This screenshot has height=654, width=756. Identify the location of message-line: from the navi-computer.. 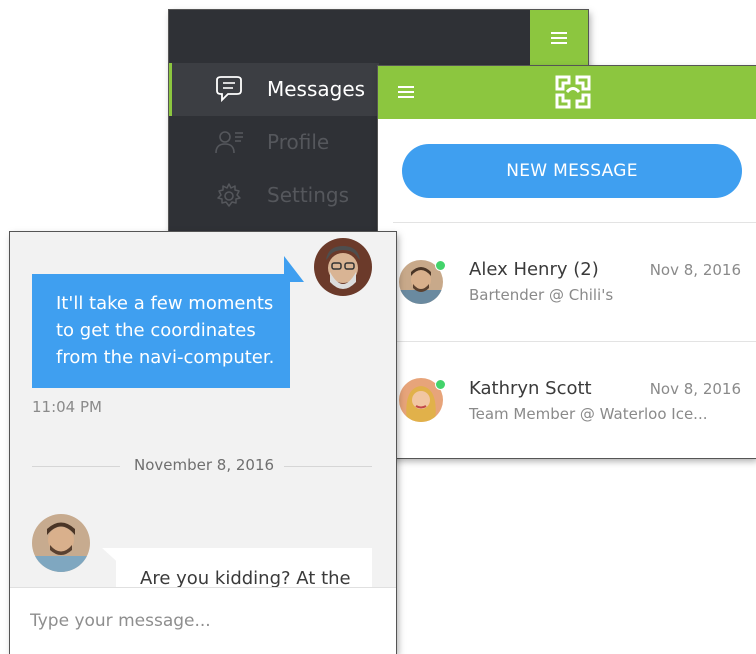
(165, 357).